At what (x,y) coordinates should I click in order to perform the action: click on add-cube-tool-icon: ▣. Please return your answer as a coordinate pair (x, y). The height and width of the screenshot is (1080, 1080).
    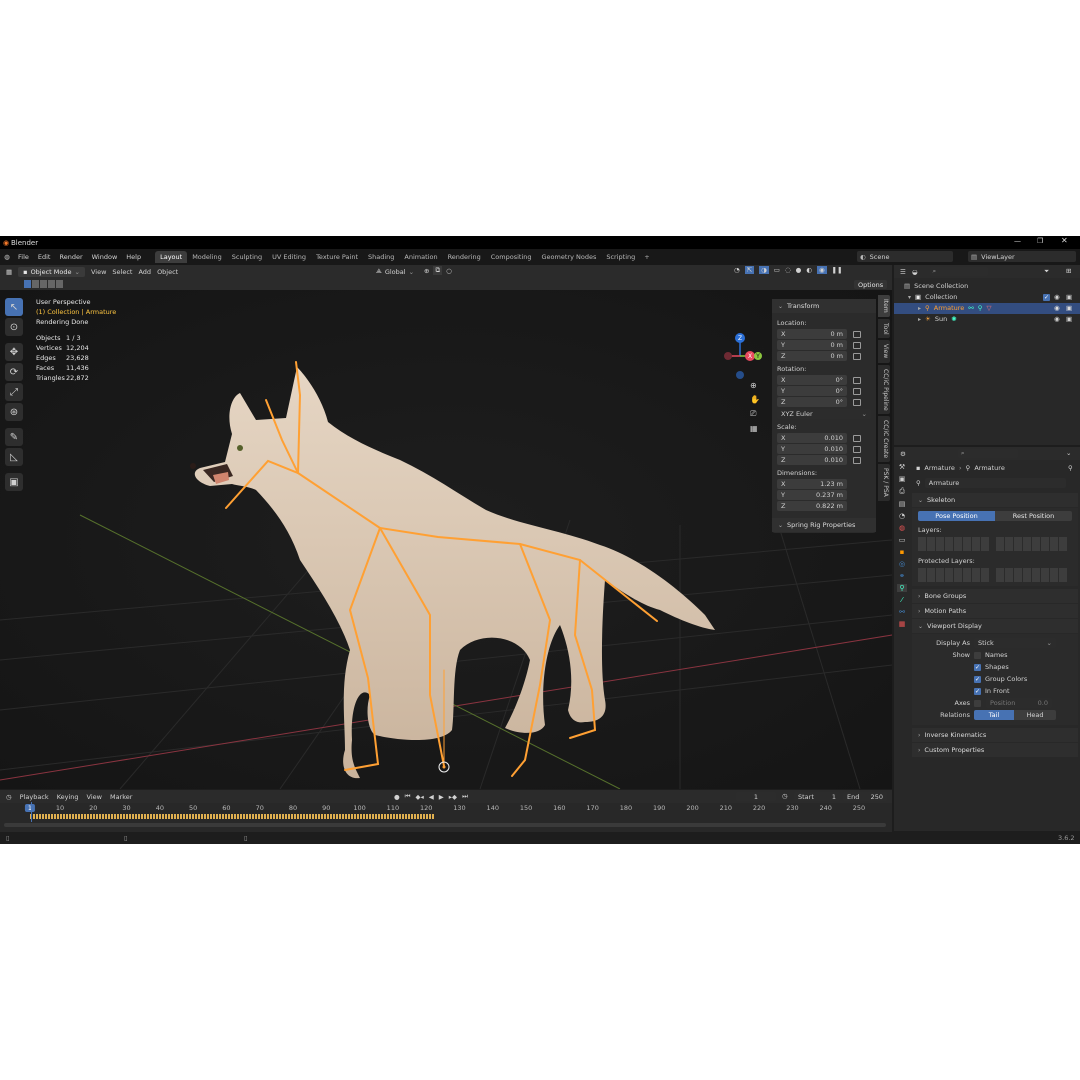
    Looking at the image, I should click on (14, 482).